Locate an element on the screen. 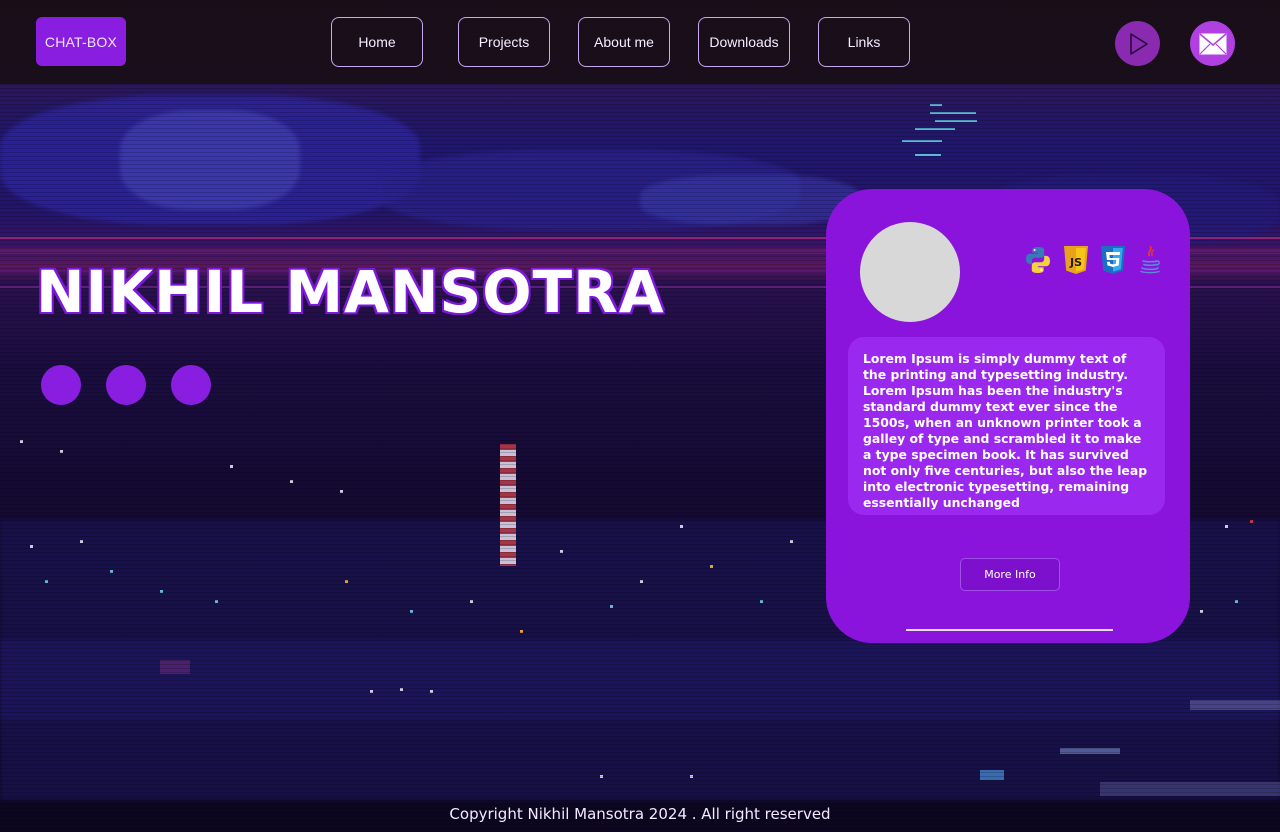 Image resolution: width=1280 pixels, height=832 pixels. chat-box-button: CHAT-BOX is located at coordinates (81, 41).